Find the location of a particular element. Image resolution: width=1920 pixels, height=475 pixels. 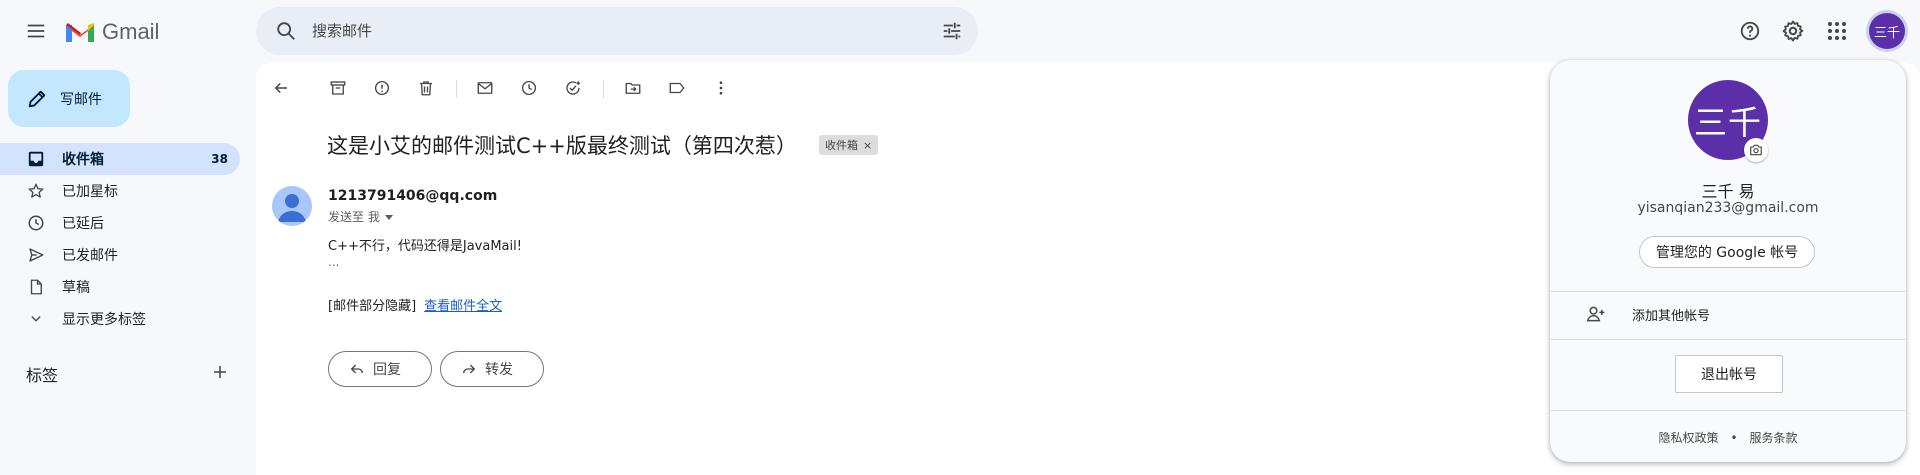

archive-icon is located at coordinates (338, 88).